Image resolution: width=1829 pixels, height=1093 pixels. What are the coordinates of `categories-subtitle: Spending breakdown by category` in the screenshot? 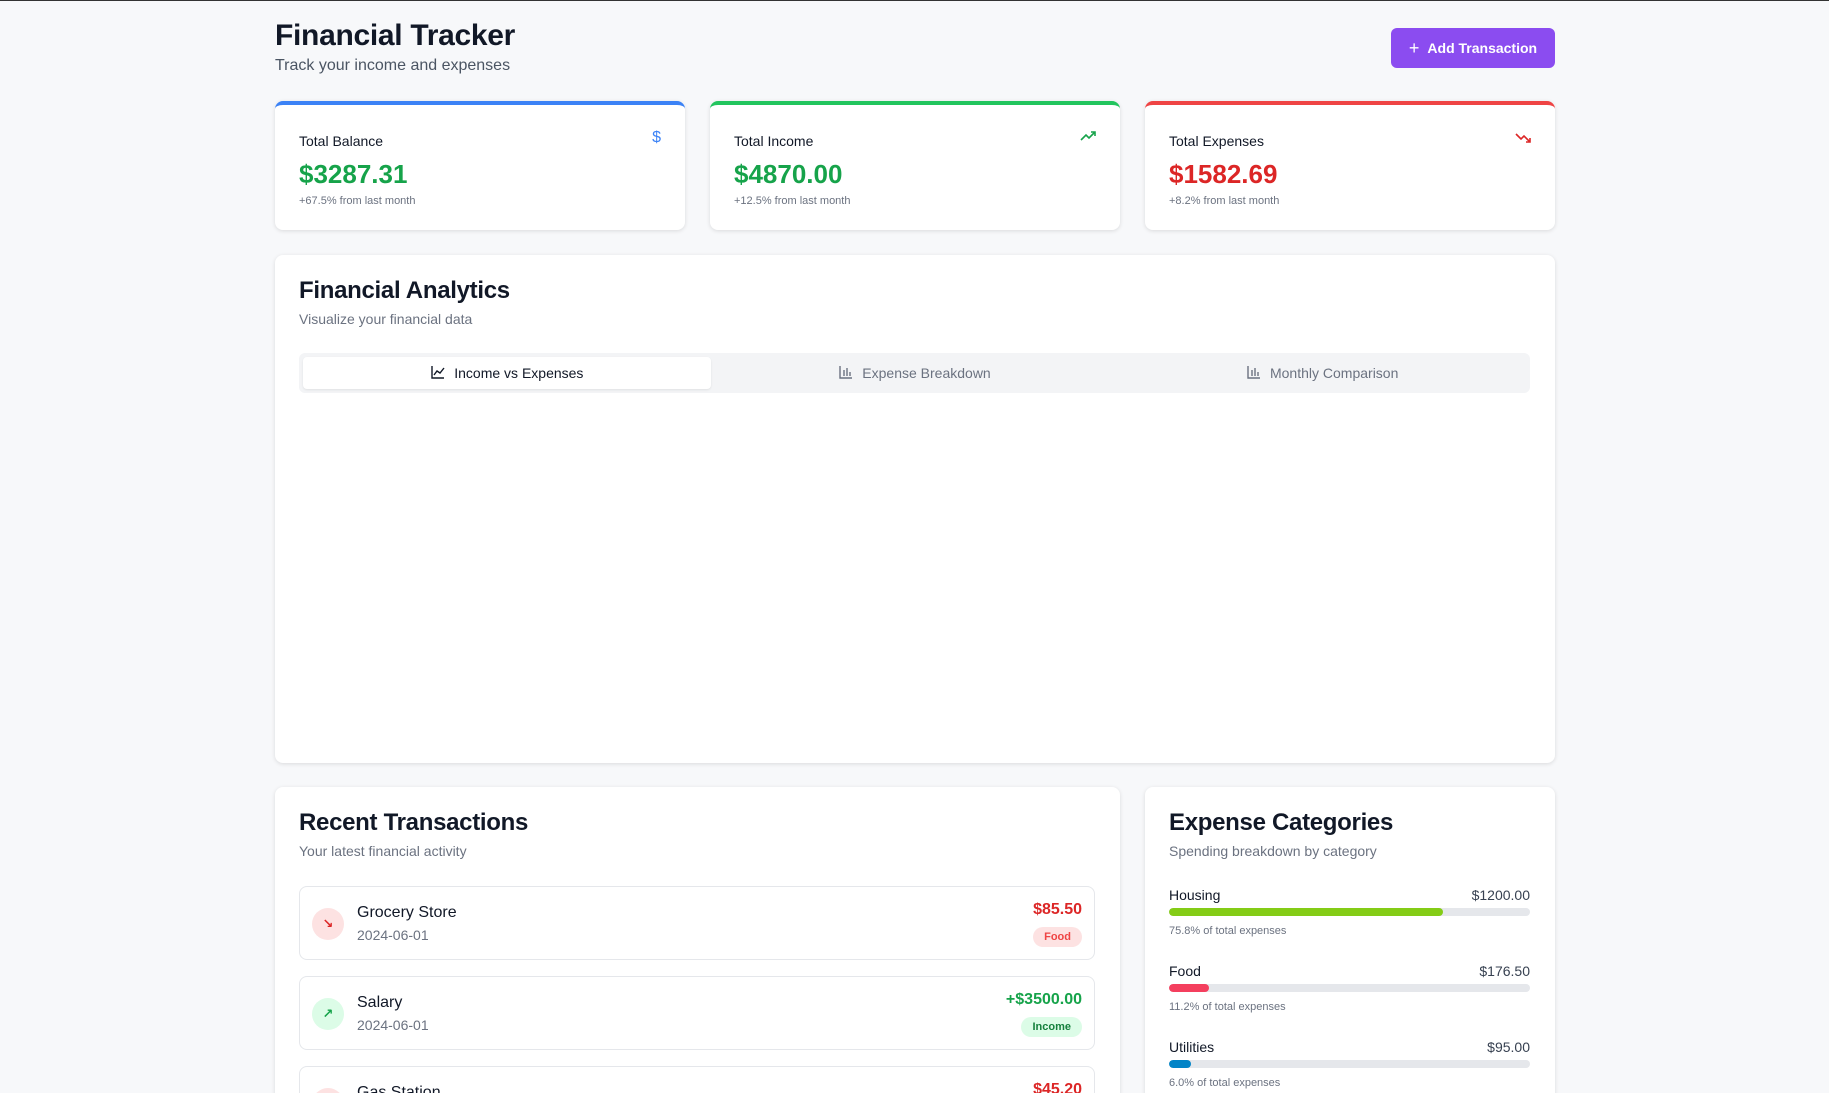 It's located at (1273, 851).